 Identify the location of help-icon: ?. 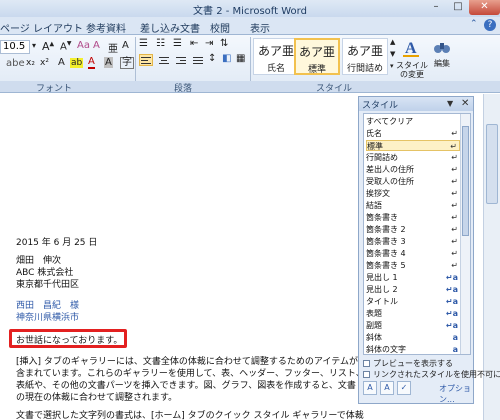
(490, 25).